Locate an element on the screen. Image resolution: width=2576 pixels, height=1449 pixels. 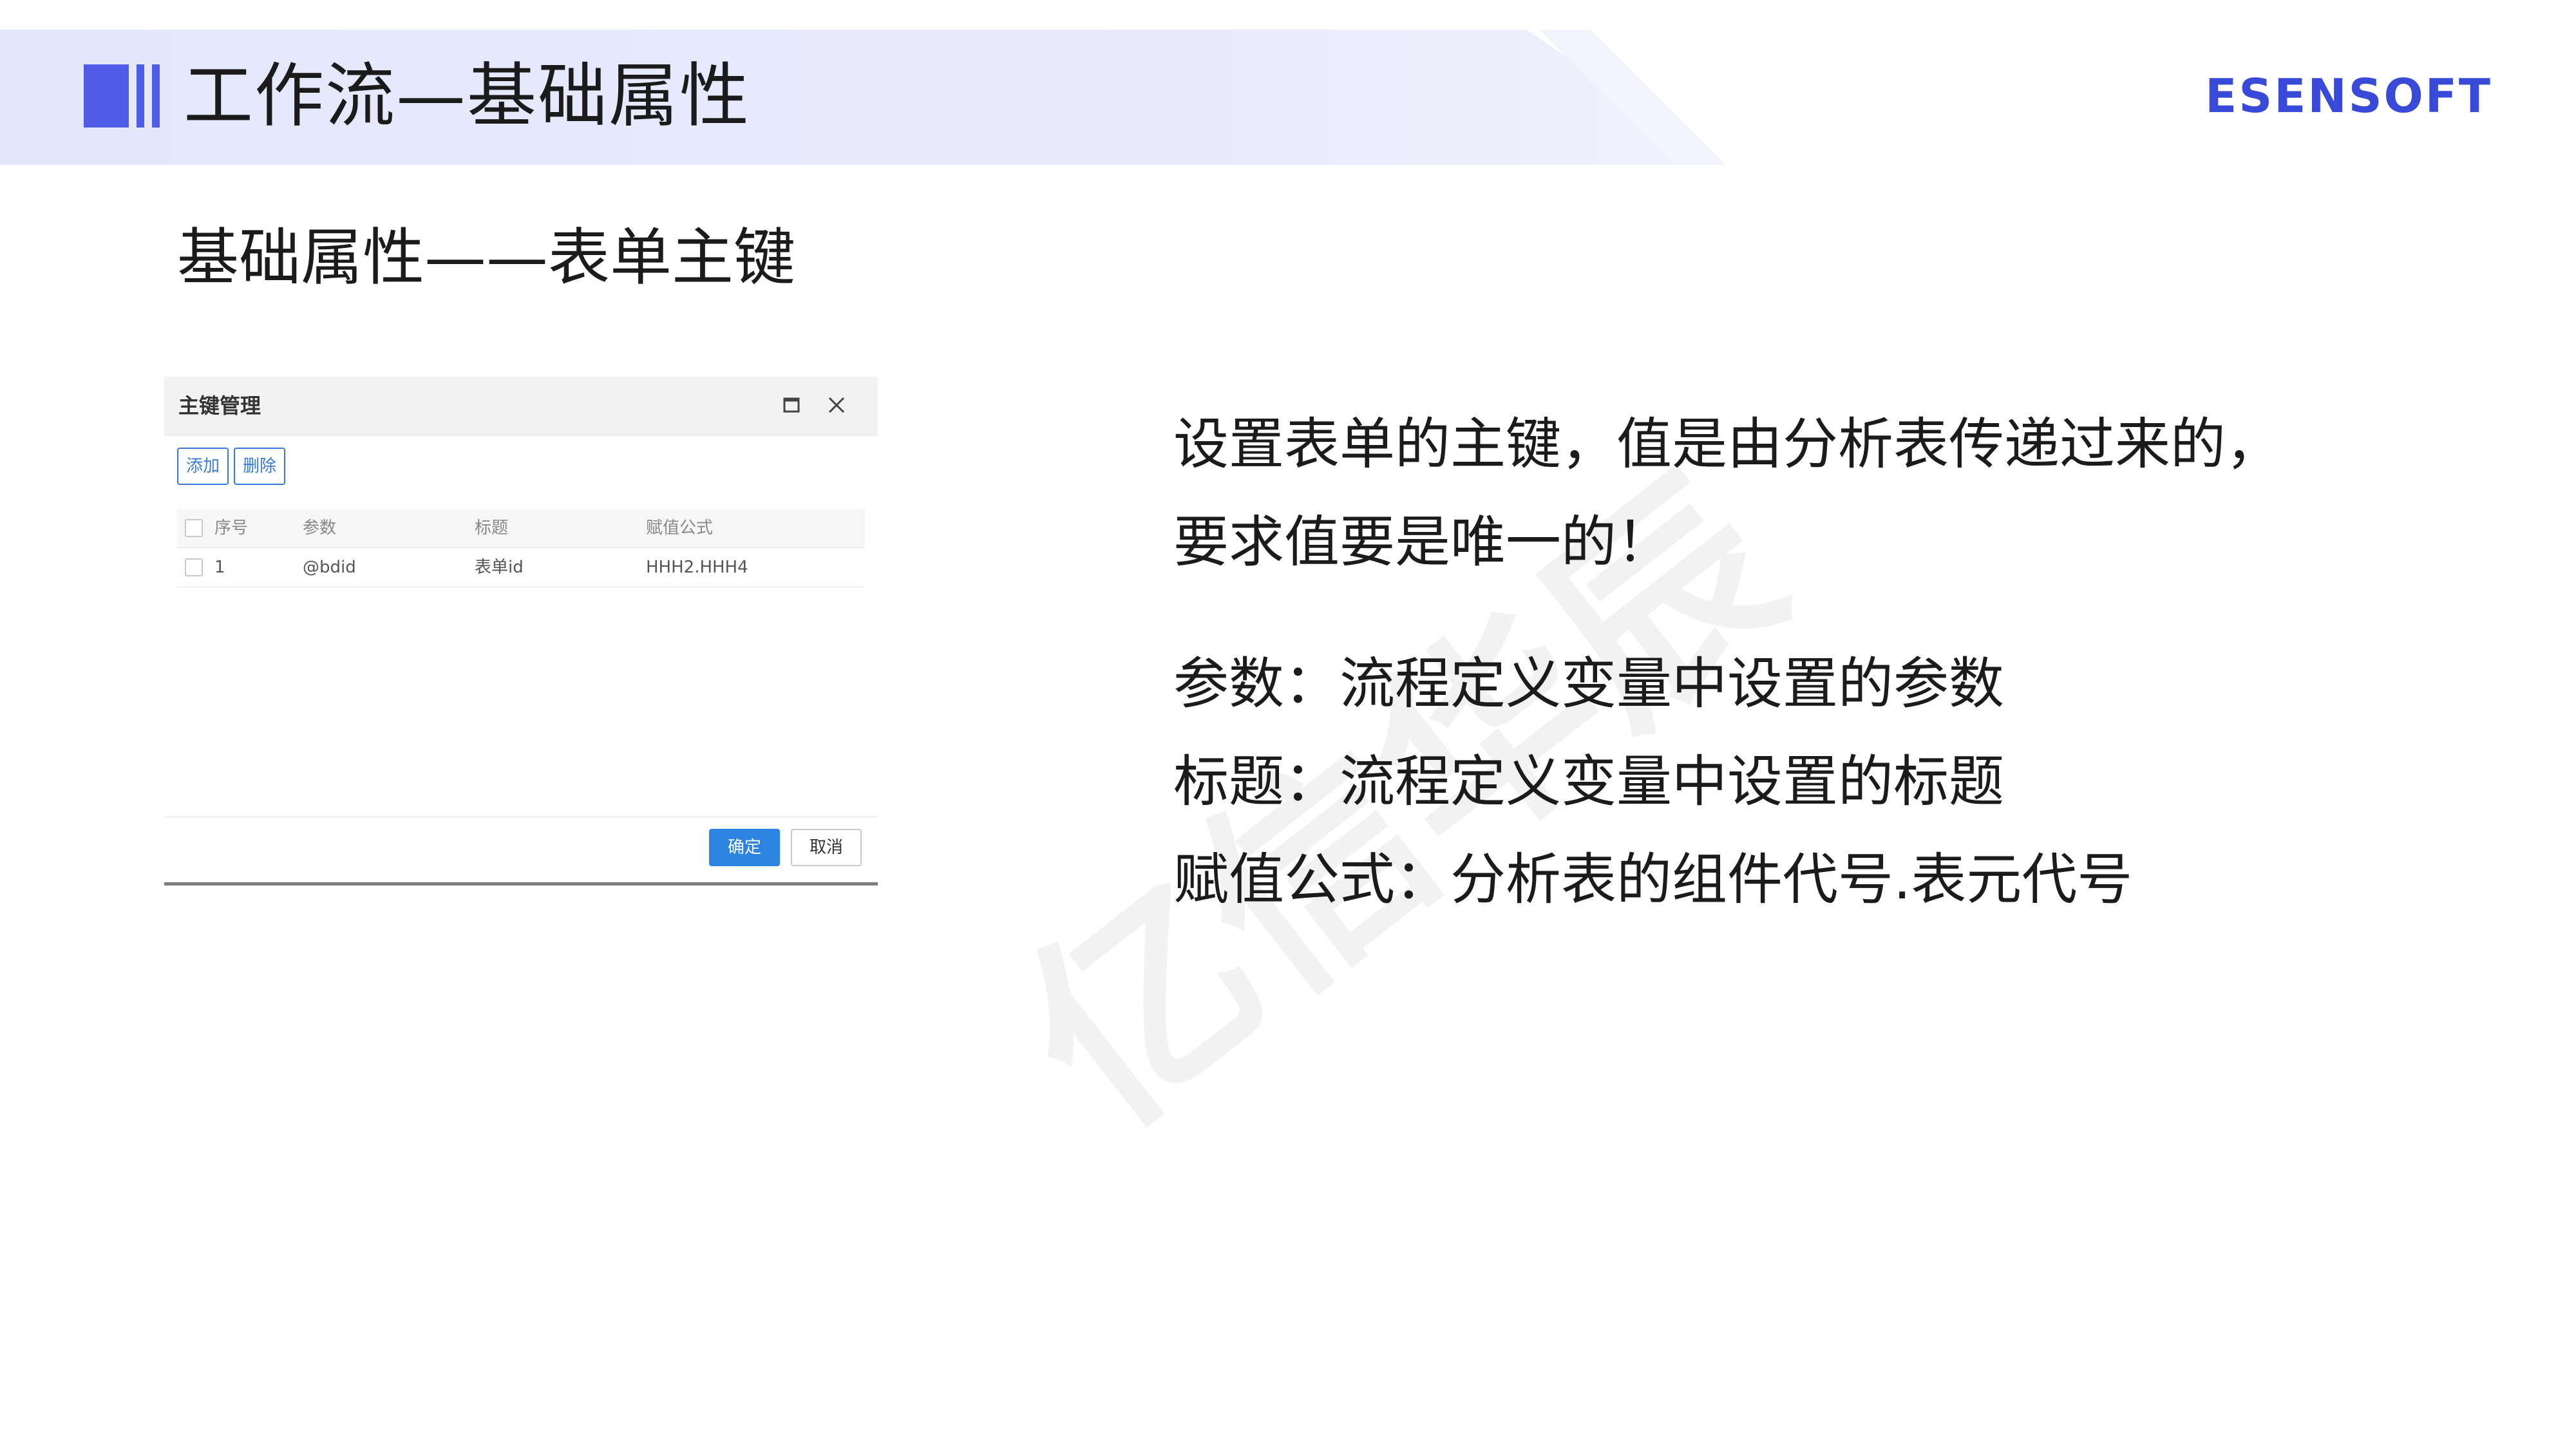
cell-param: @bdid is located at coordinates (329, 567).